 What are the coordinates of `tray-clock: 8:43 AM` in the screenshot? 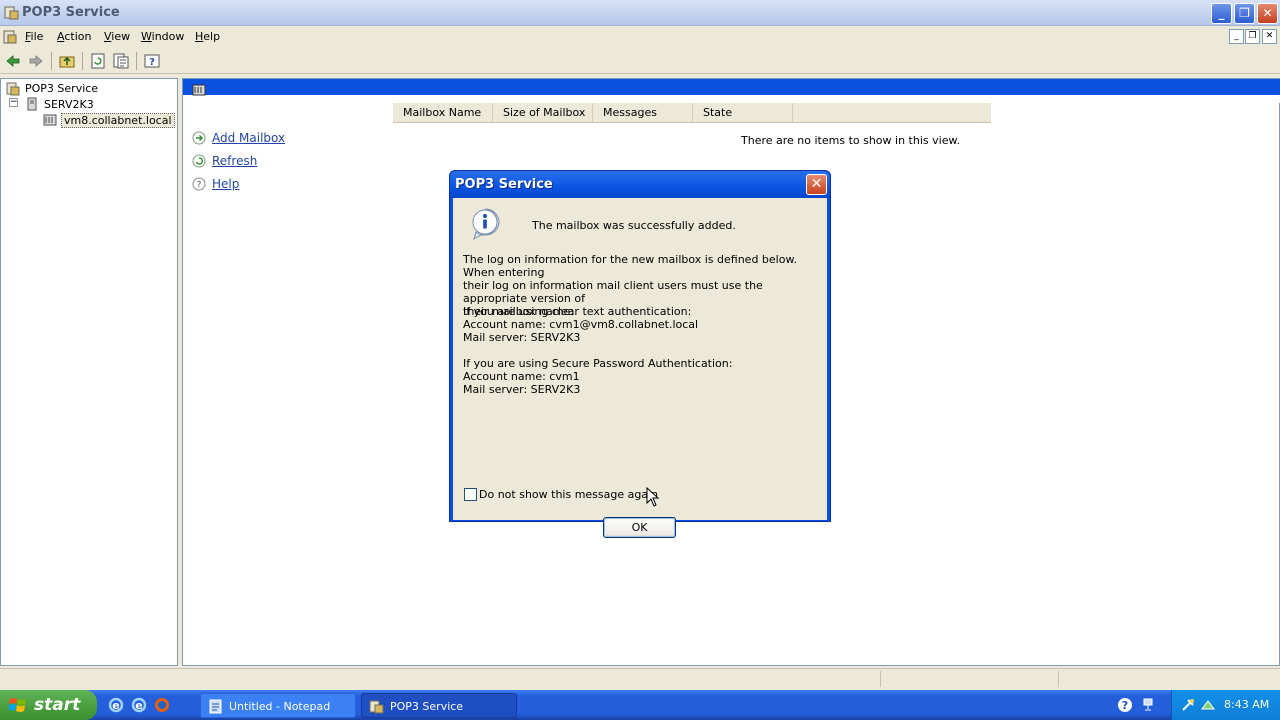 It's located at (1246, 704).